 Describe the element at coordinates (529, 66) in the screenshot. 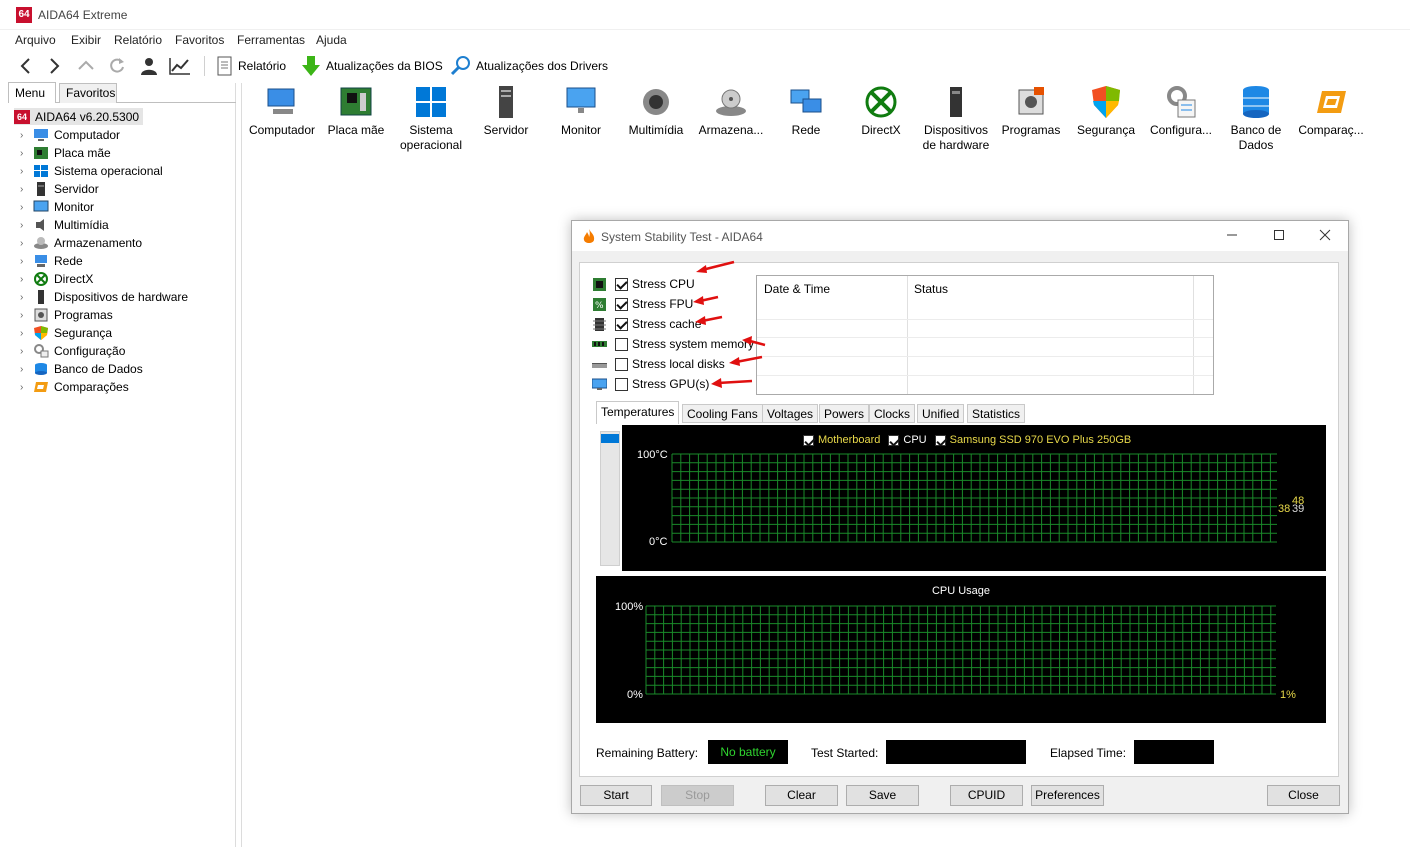

I see `driver-updates-button: Atualizações dos Drivers` at that location.